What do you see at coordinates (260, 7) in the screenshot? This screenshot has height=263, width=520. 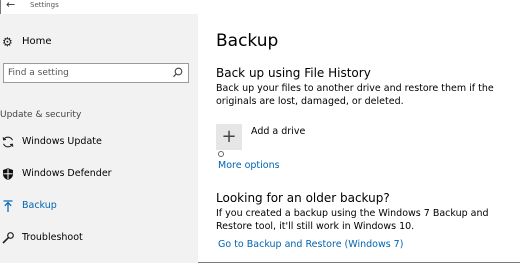 I see `title-bar: ← Settings` at bounding box center [260, 7].